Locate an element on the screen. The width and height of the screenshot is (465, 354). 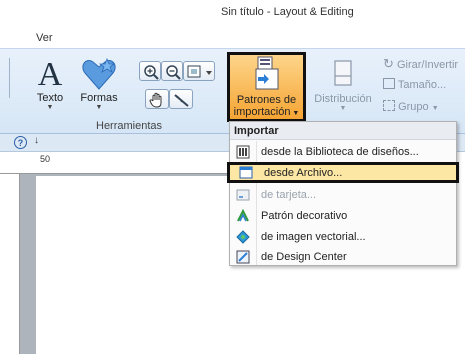
heart-star-icon is located at coordinates (99, 73).